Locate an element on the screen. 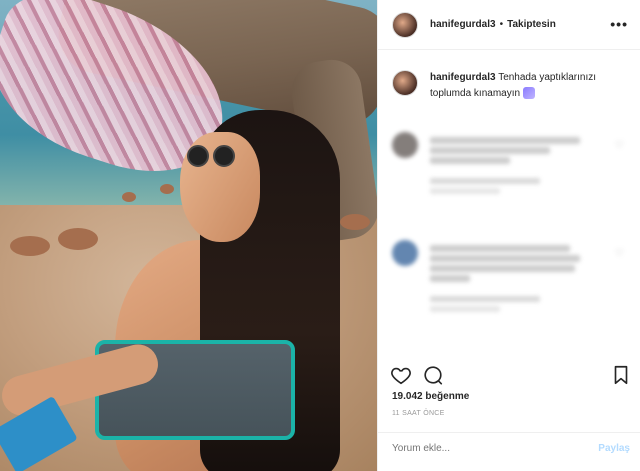  heart-icon is located at coordinates (401, 376).